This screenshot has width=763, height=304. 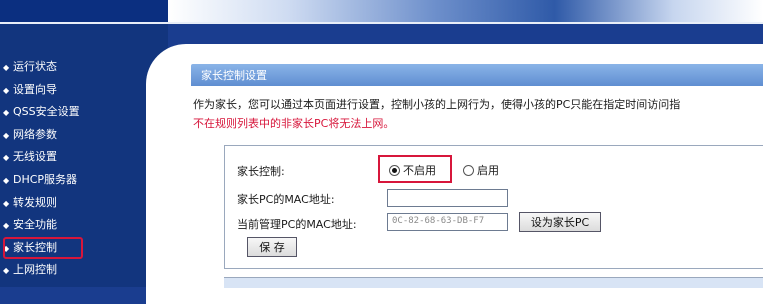 What do you see at coordinates (46, 112) in the screenshot?
I see `sidebar-item-label: QSS安全设置` at bounding box center [46, 112].